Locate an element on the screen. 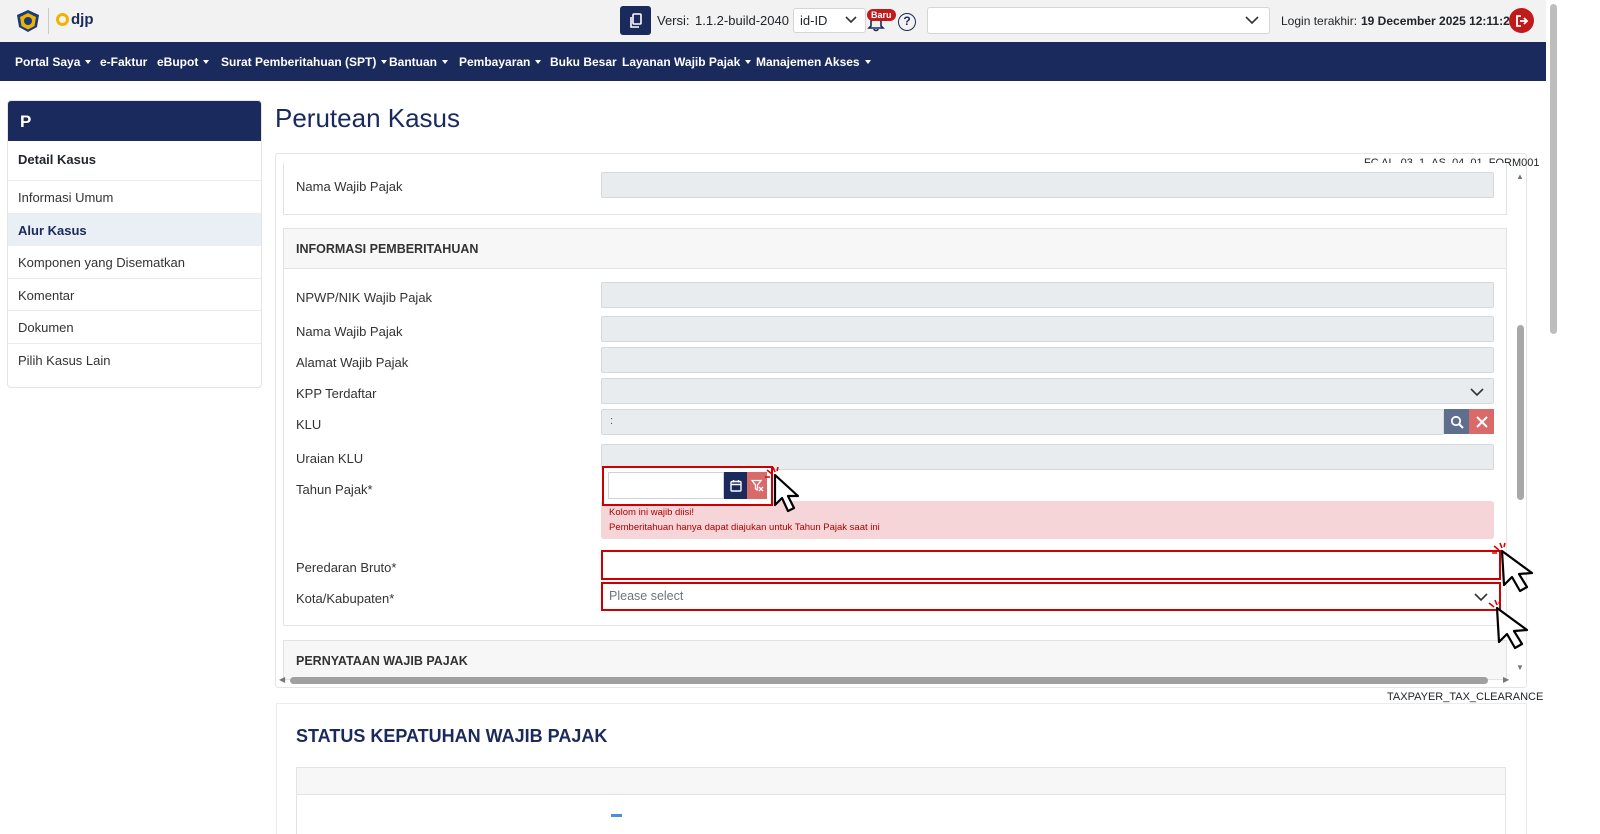 The height and width of the screenshot is (834, 1600). nav-label: Surat Pemberitahuan (SPT) is located at coordinates (299, 62).